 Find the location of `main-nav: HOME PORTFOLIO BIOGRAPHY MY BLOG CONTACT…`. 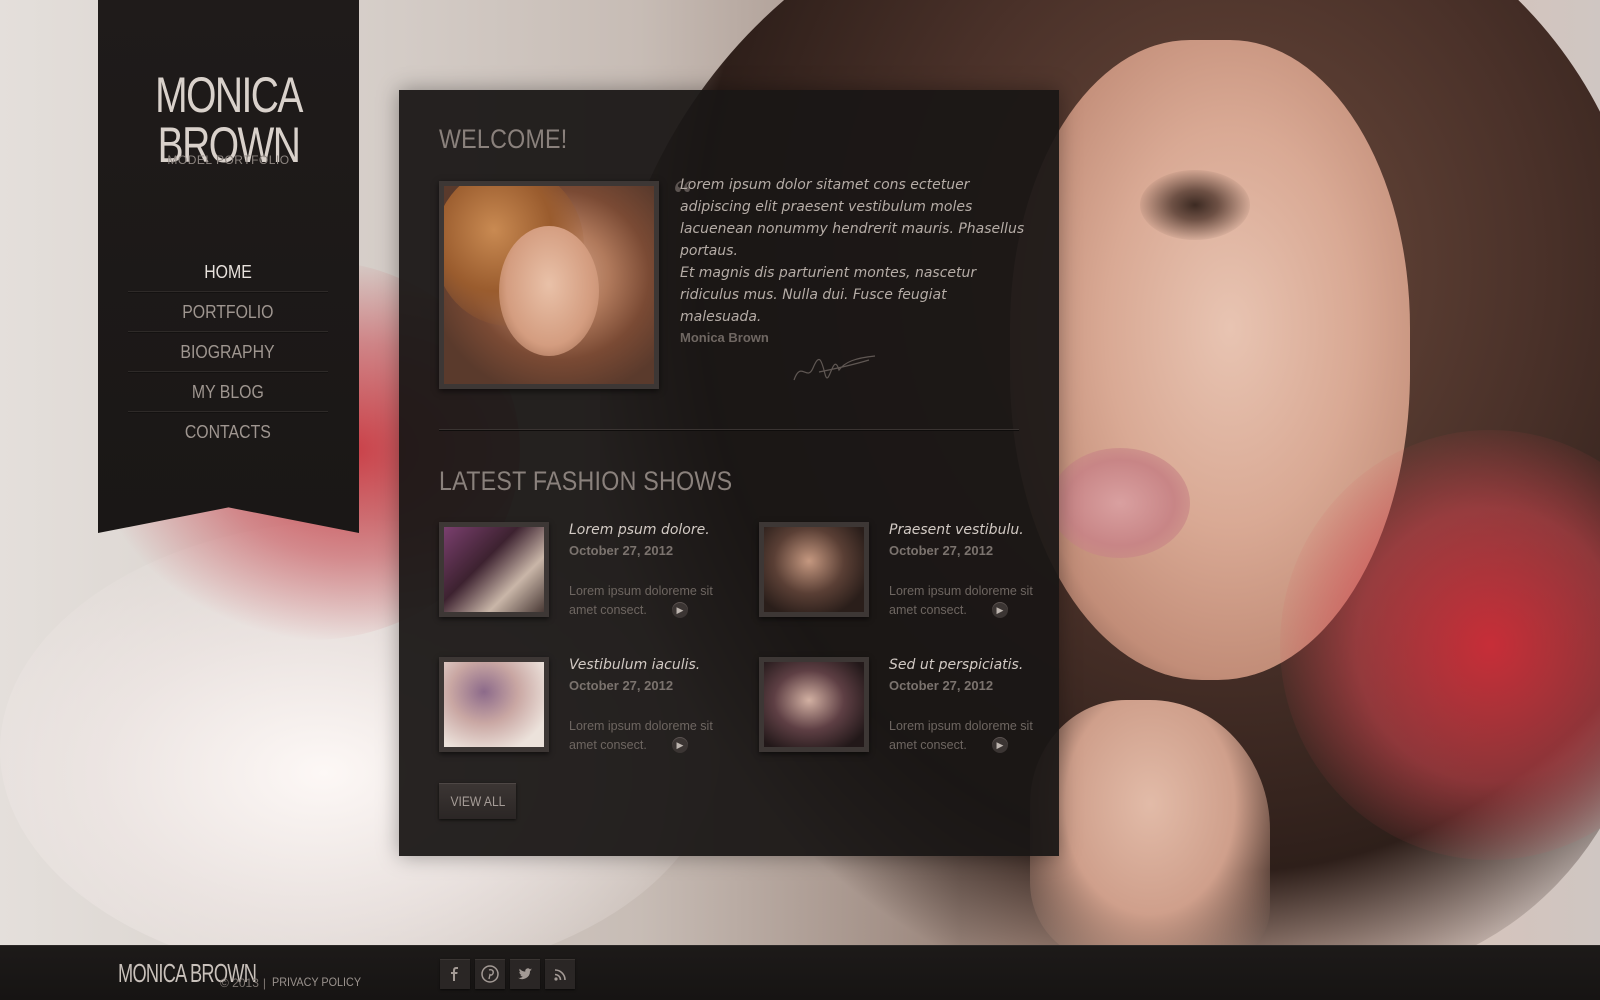

main-nav: HOME PORTFOLIO BIOGRAPHY MY BLOG CONTACT… is located at coordinates (228, 352).